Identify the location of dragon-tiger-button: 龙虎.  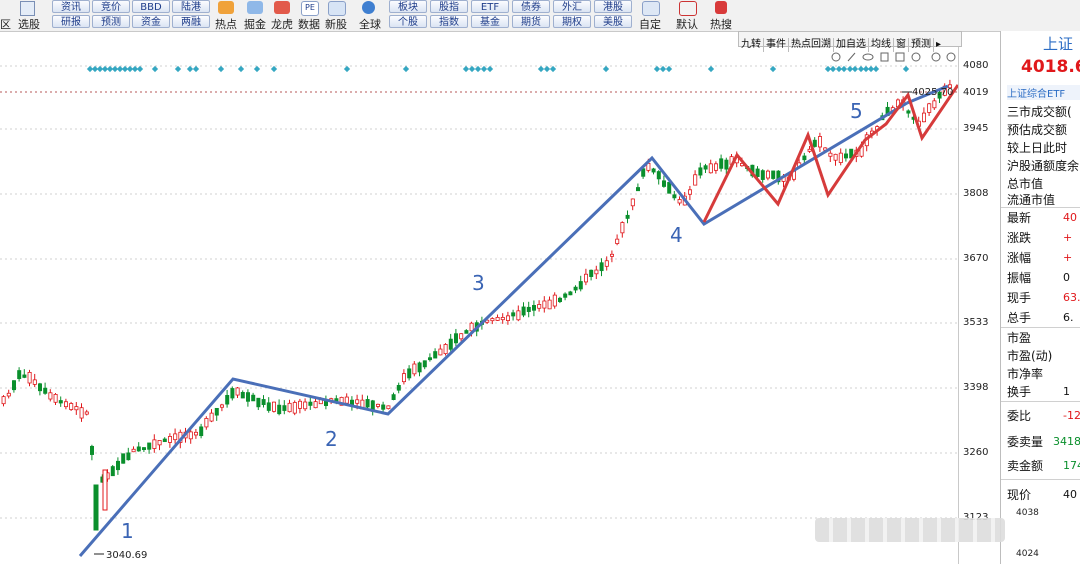
(282, 15).